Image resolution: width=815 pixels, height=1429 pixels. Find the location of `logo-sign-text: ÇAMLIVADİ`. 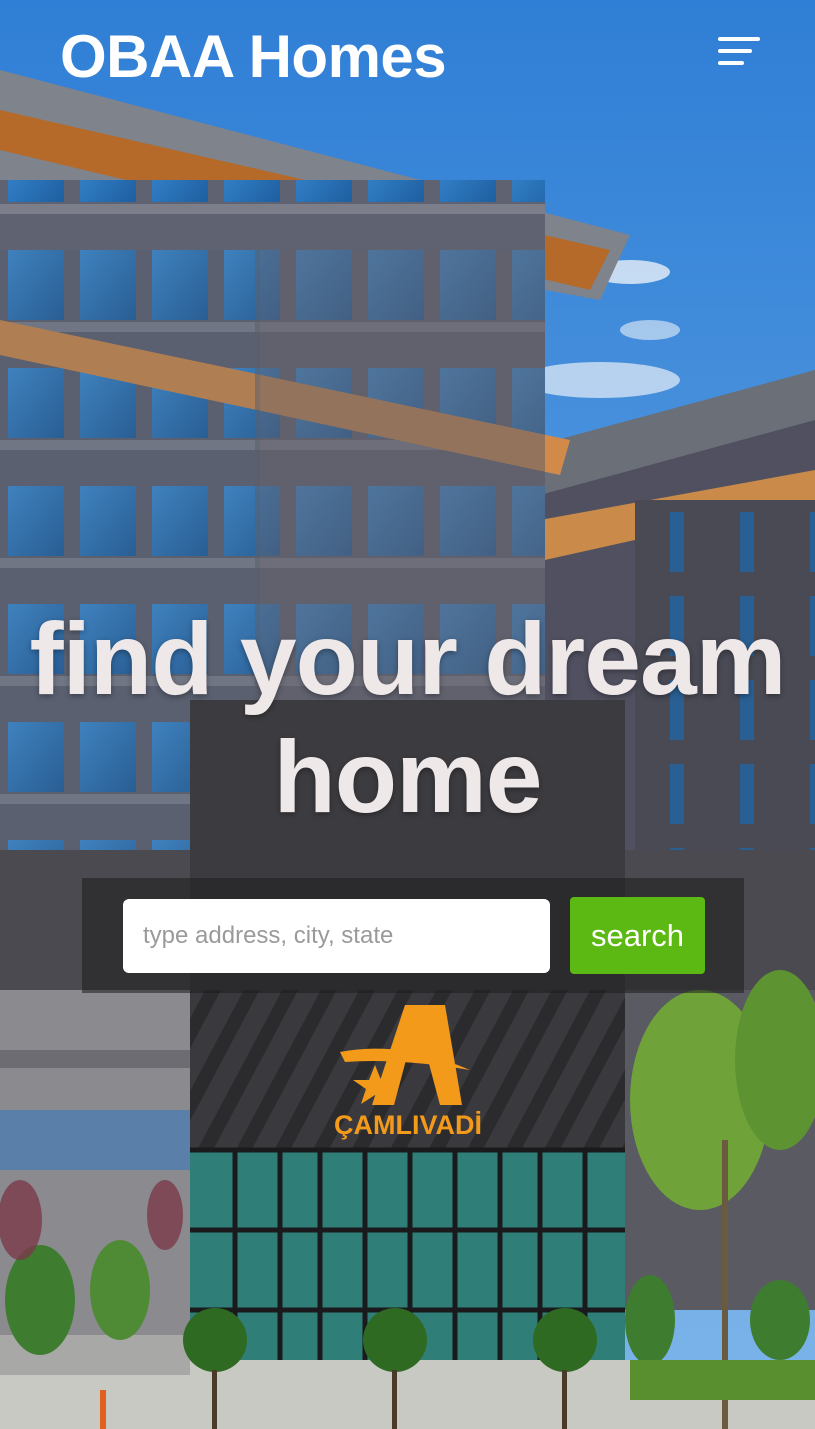

logo-sign-text: ÇAMLIVADİ is located at coordinates (408, 1125).